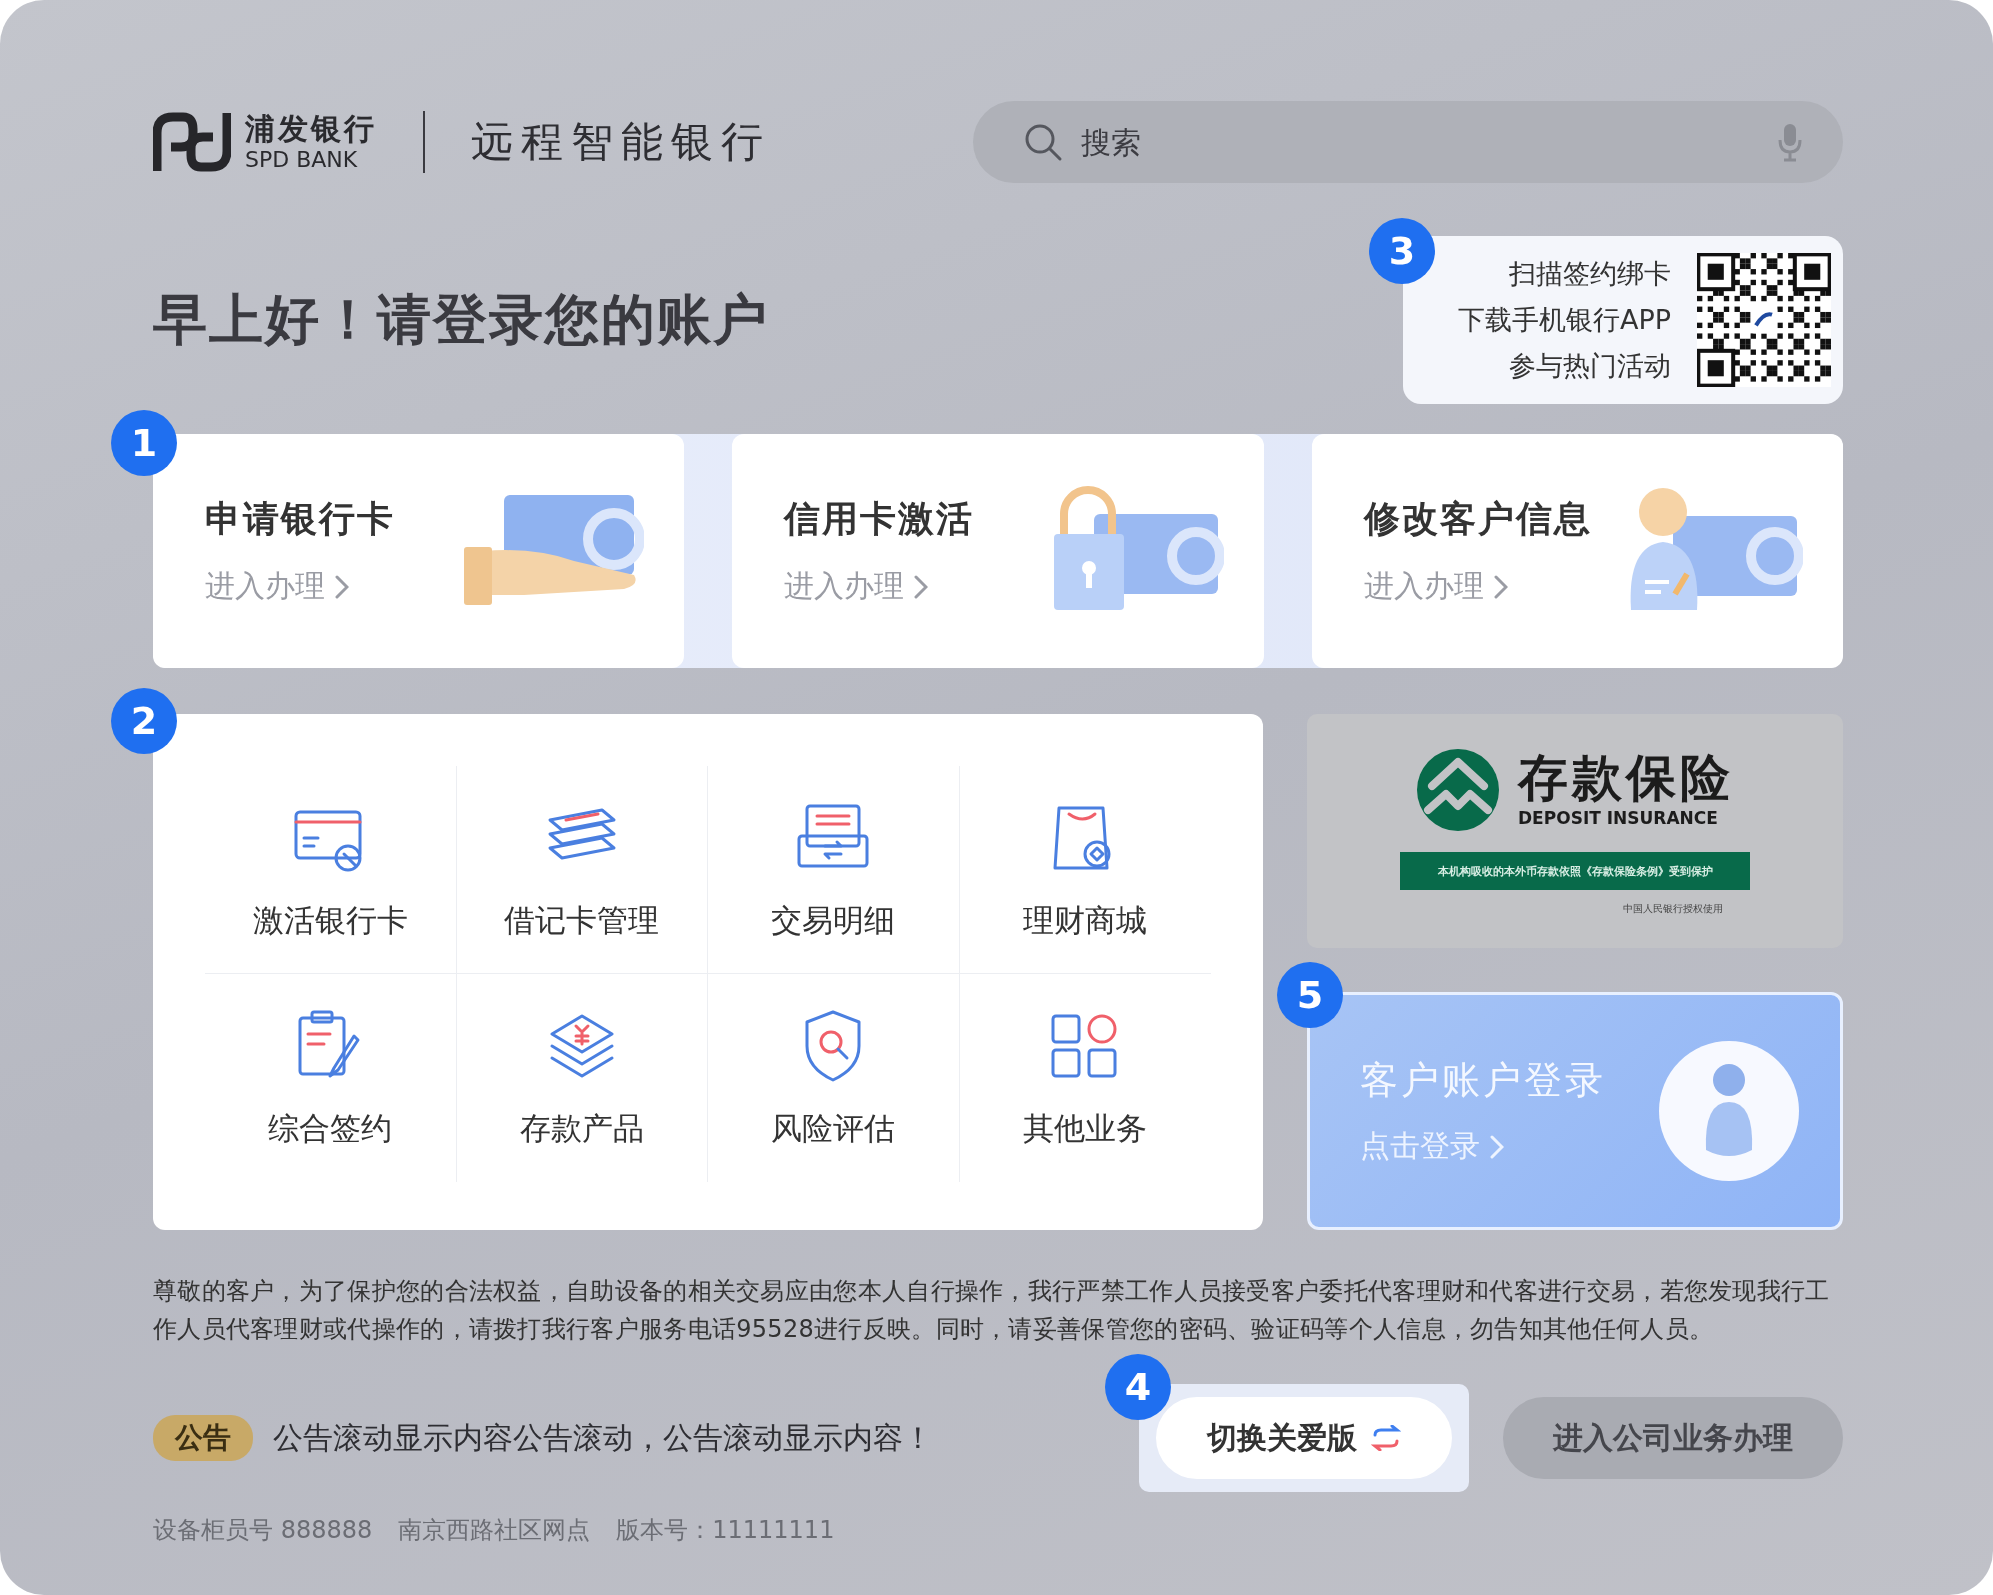 Image resolution: width=1993 pixels, height=1595 pixels. What do you see at coordinates (1310, 995) in the screenshot?
I see `step-badge: 5` at bounding box center [1310, 995].